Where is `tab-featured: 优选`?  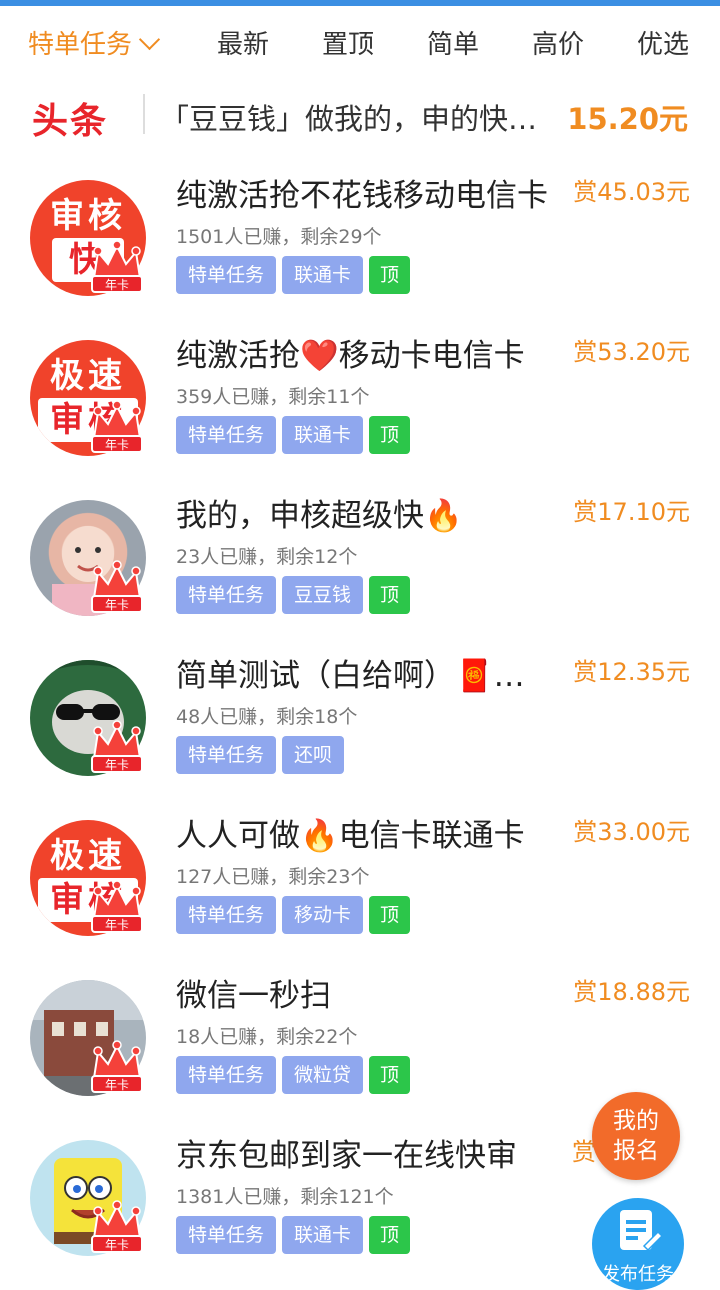 tab-featured: 优选 is located at coordinates (663, 42).